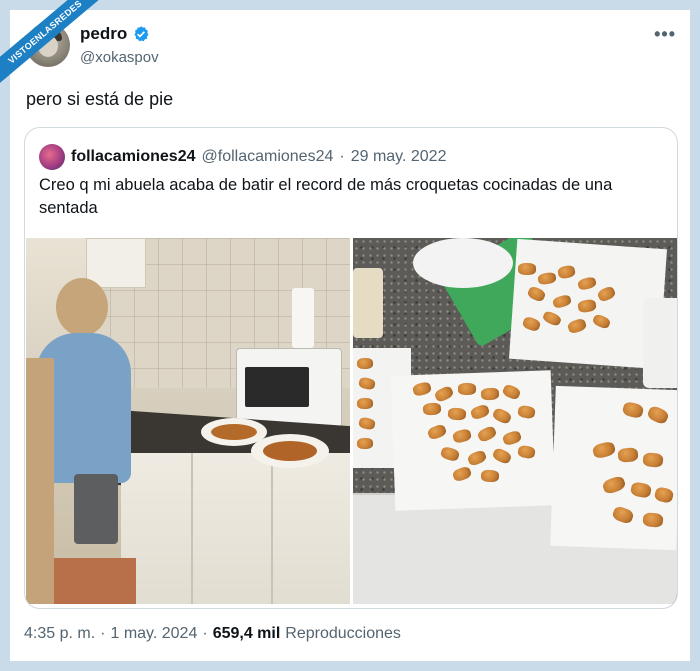  What do you see at coordinates (96, 509) in the screenshot?
I see `woman-pants` at bounding box center [96, 509].